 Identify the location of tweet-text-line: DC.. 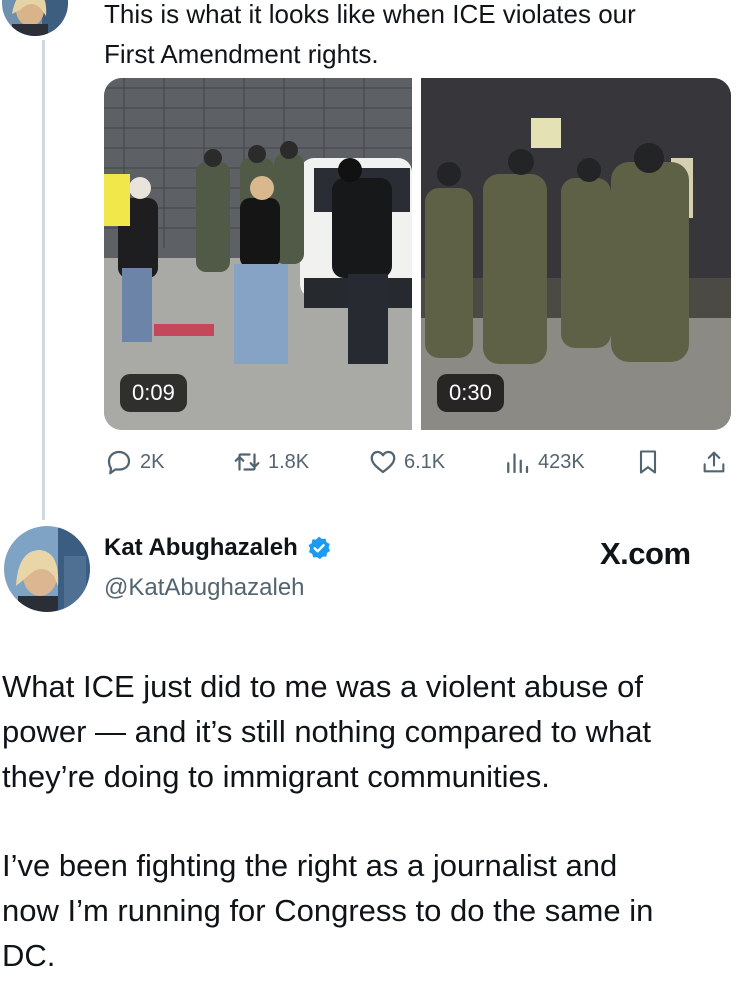
(29, 955).